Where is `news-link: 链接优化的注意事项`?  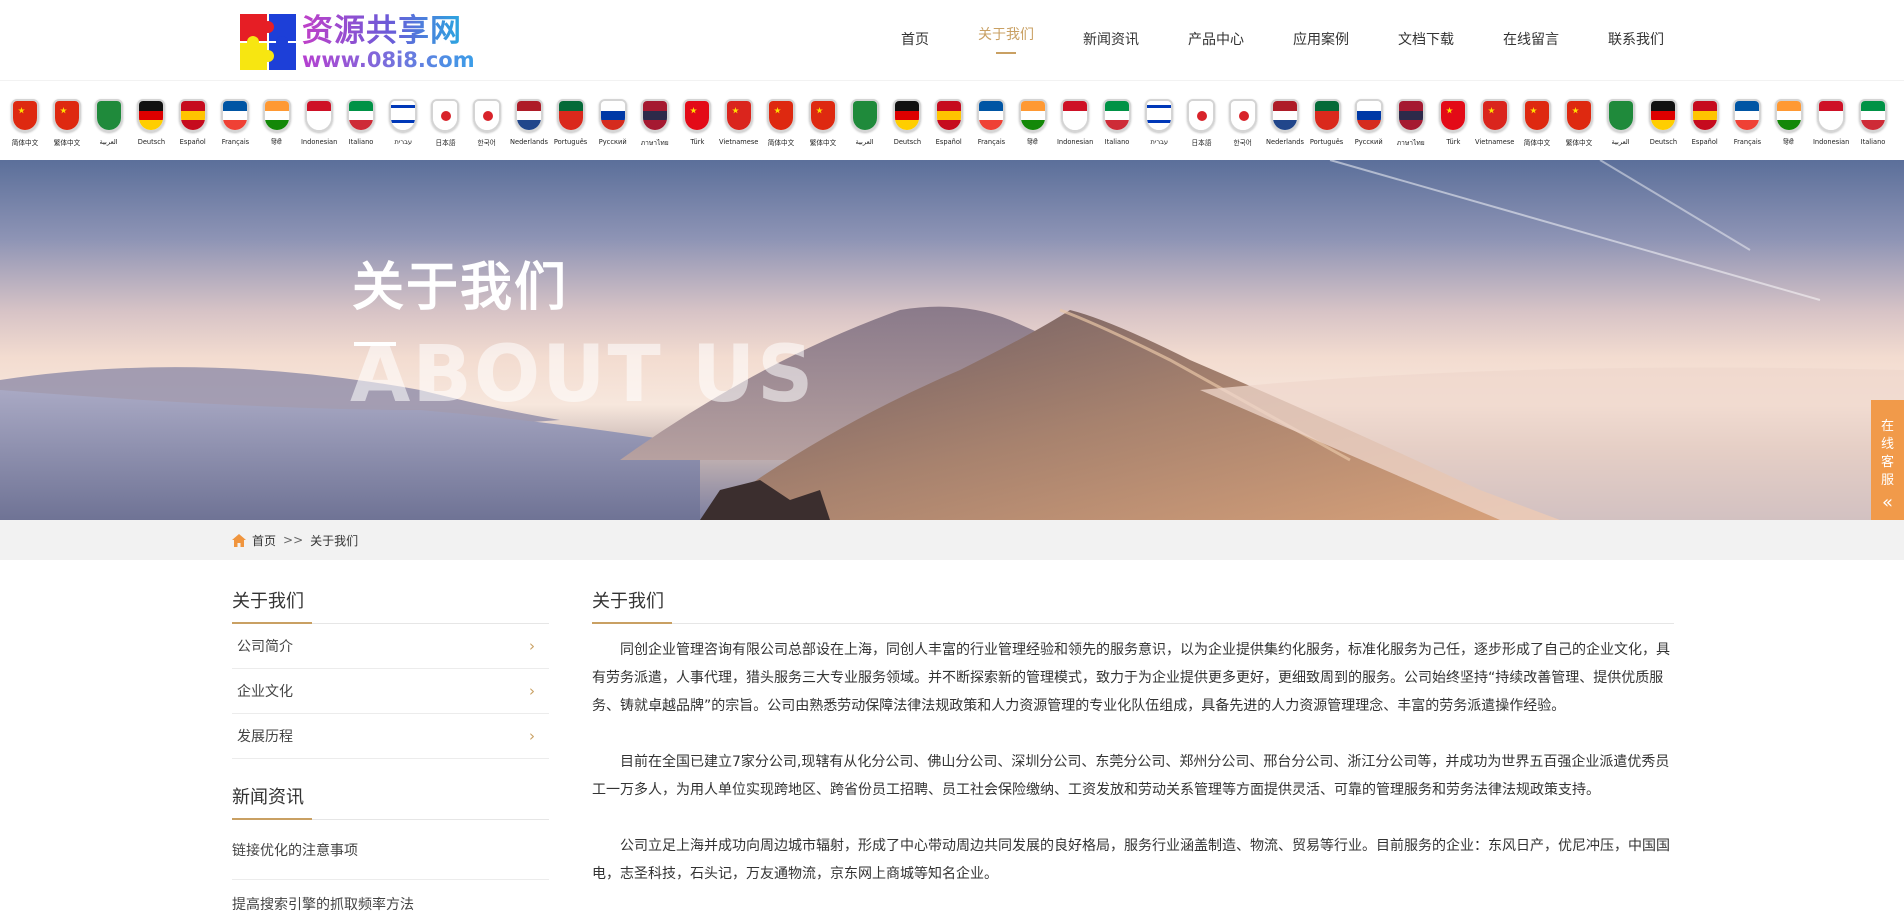 news-link: 链接优化的注意事项 is located at coordinates (390, 850).